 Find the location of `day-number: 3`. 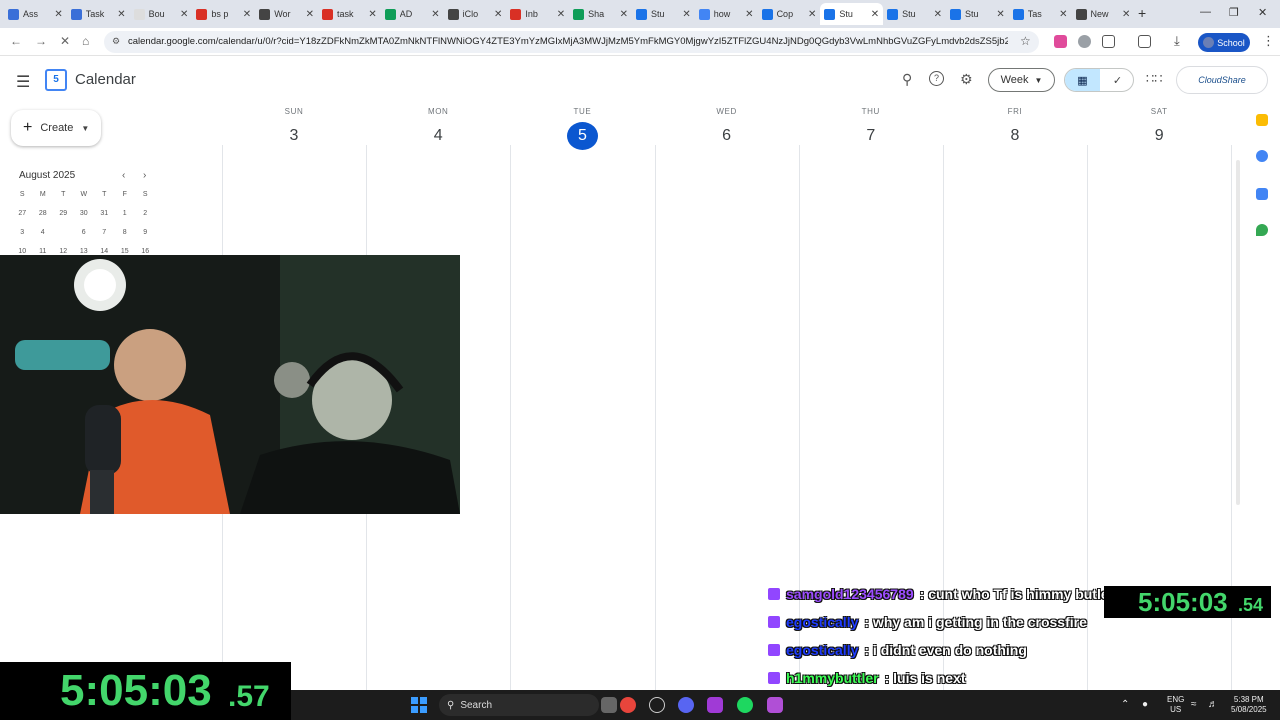

day-number: 3 is located at coordinates (294, 136).